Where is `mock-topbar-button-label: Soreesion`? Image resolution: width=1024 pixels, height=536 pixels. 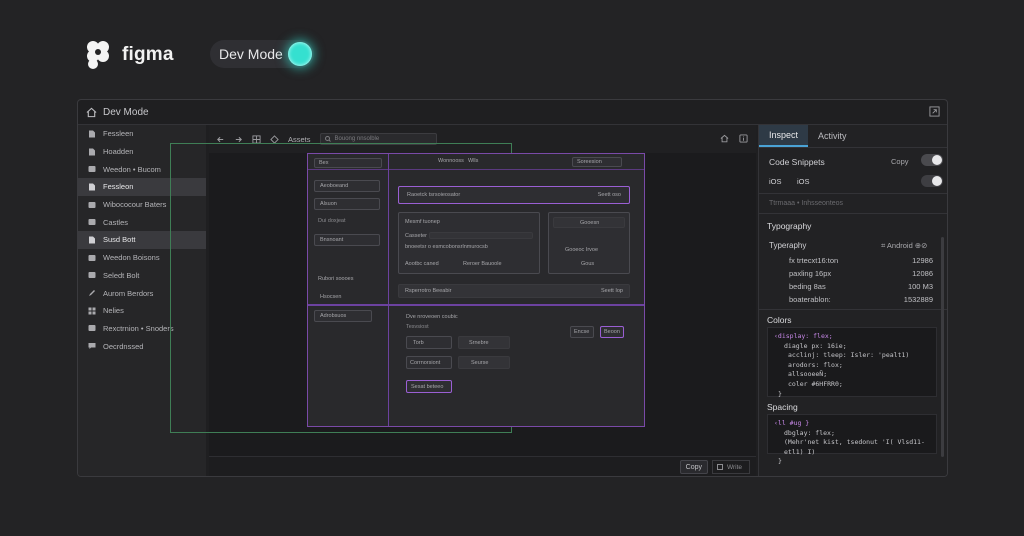
mock-topbar-button-label: Soreesion is located at coordinates (589, 162).